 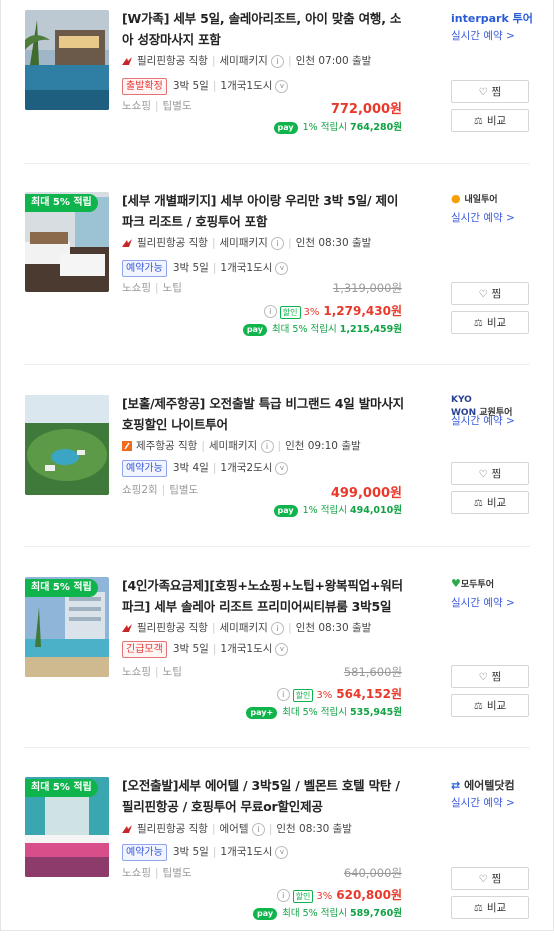 I want to click on airtel-logo-icon: ⇄, so click(x=456, y=785).